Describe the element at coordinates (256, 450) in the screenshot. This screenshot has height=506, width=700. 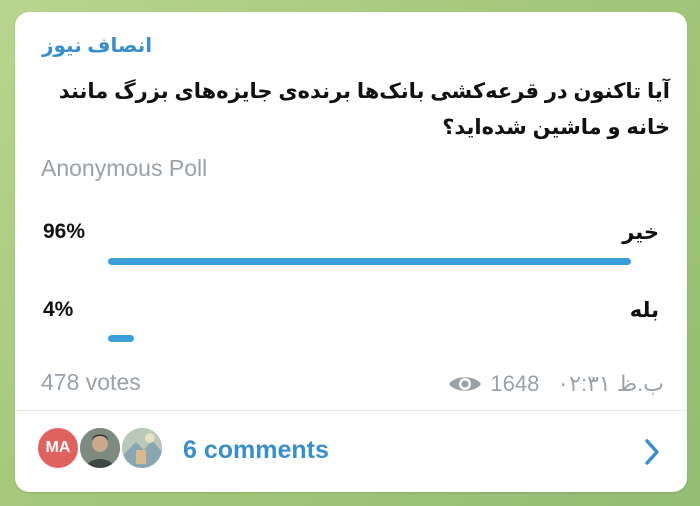
I see `comments-link: 6 comments` at that location.